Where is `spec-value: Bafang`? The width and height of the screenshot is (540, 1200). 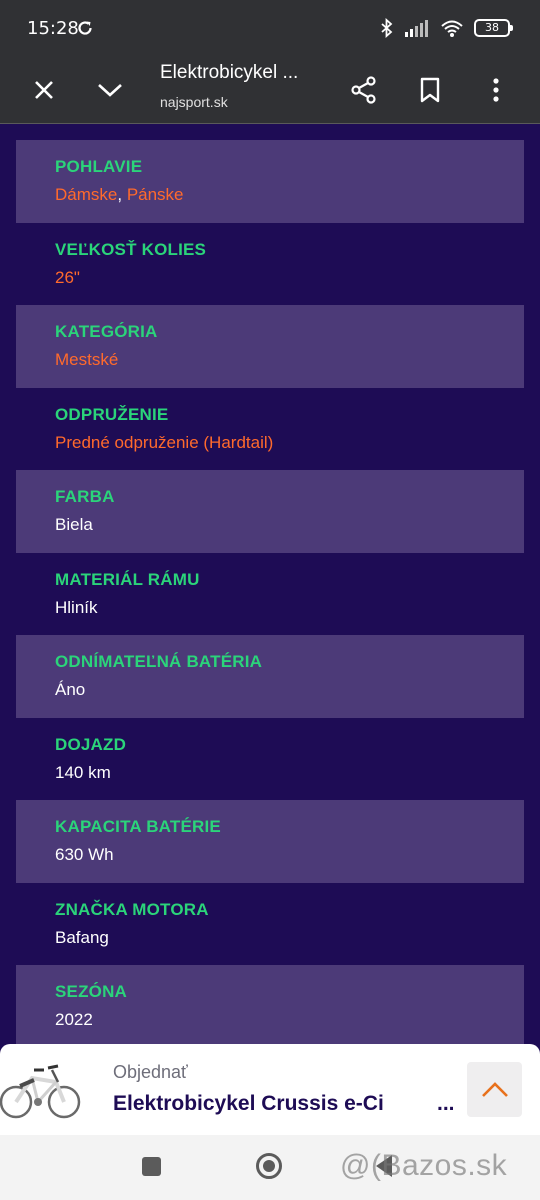 spec-value: Bafang is located at coordinates (82, 937).